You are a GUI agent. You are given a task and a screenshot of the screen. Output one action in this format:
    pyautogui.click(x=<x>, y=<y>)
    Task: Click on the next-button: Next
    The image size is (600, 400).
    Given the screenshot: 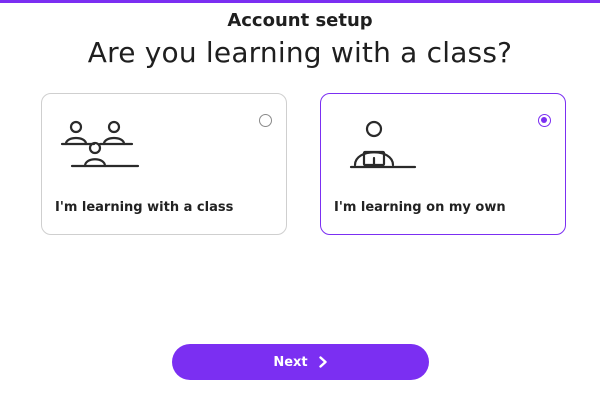 What is the action you would take?
    pyautogui.click(x=300, y=362)
    